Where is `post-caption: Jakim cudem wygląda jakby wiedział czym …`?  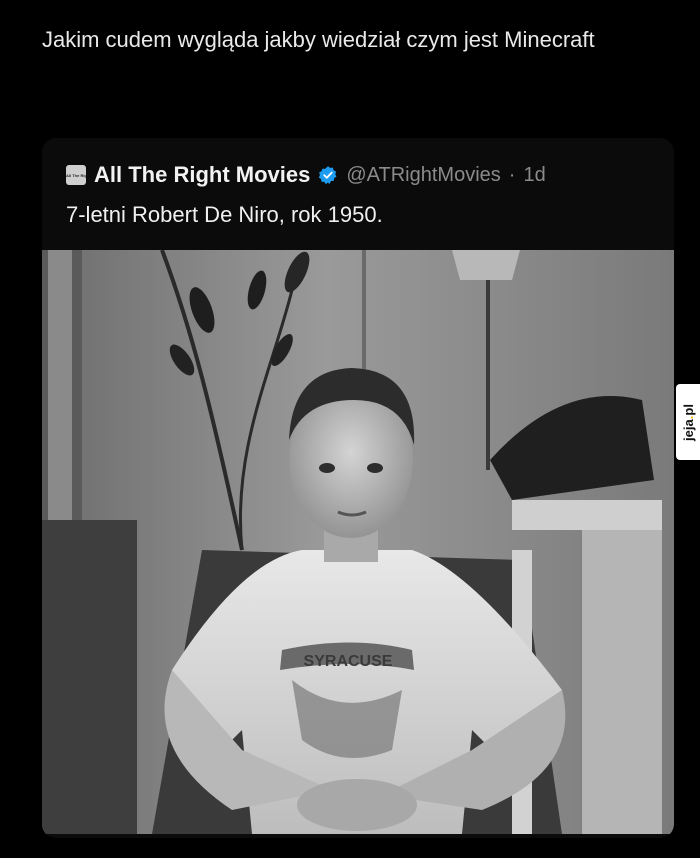
post-caption: Jakim cudem wygląda jakby wiedział czym … is located at coordinates (318, 39).